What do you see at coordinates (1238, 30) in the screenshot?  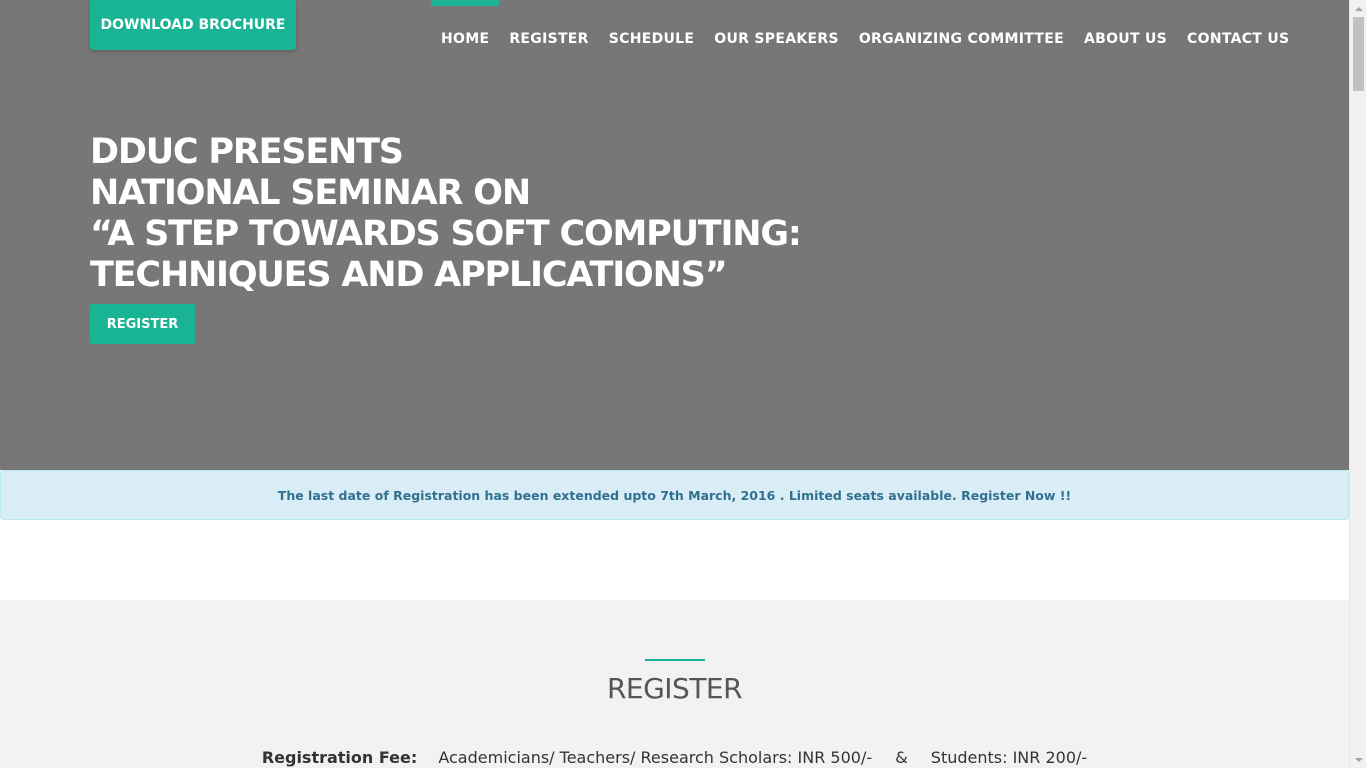 I see `nav-item-contact-us: CONTACT US` at bounding box center [1238, 30].